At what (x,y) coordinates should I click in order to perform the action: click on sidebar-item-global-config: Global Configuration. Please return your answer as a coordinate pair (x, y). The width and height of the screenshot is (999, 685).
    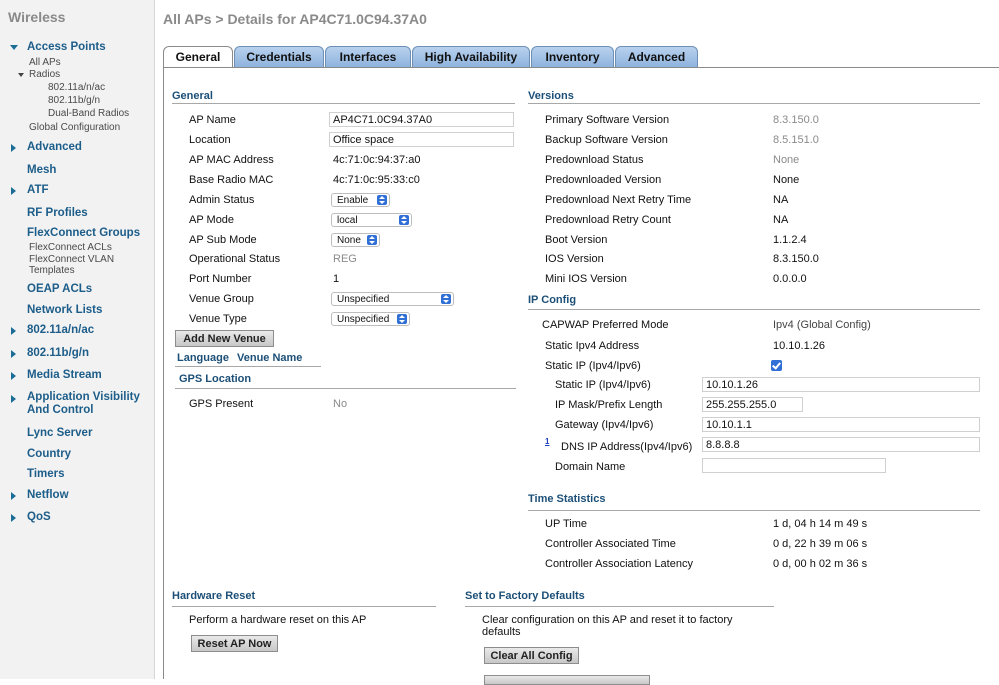
    Looking at the image, I should click on (74, 127).